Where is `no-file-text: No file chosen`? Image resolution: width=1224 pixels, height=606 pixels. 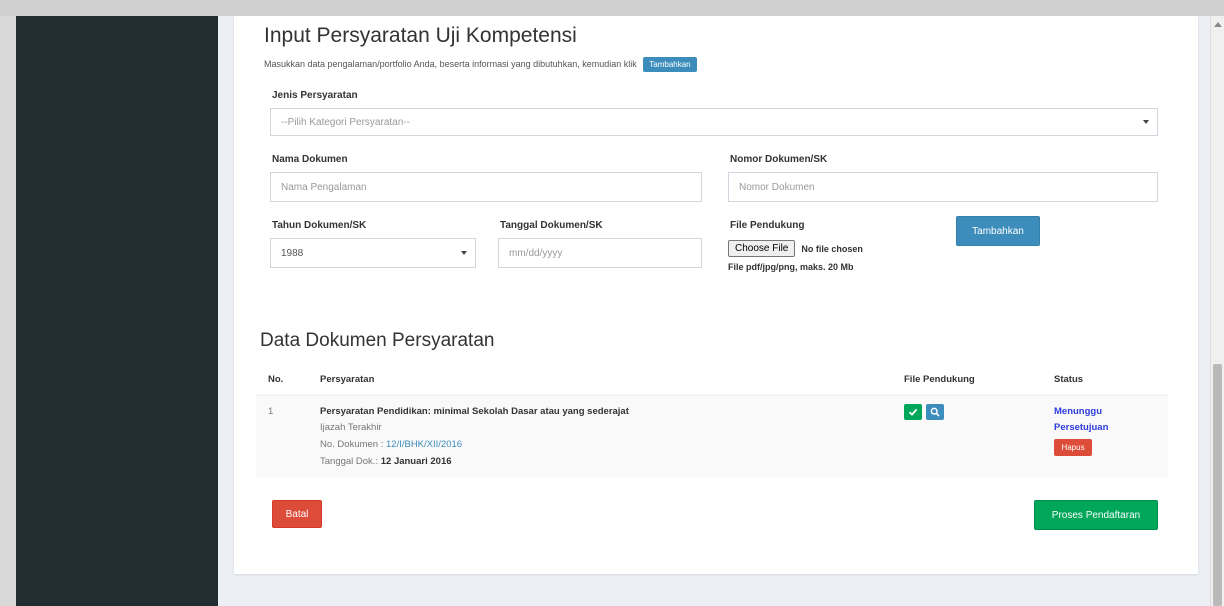 no-file-text: No file chosen is located at coordinates (832, 248).